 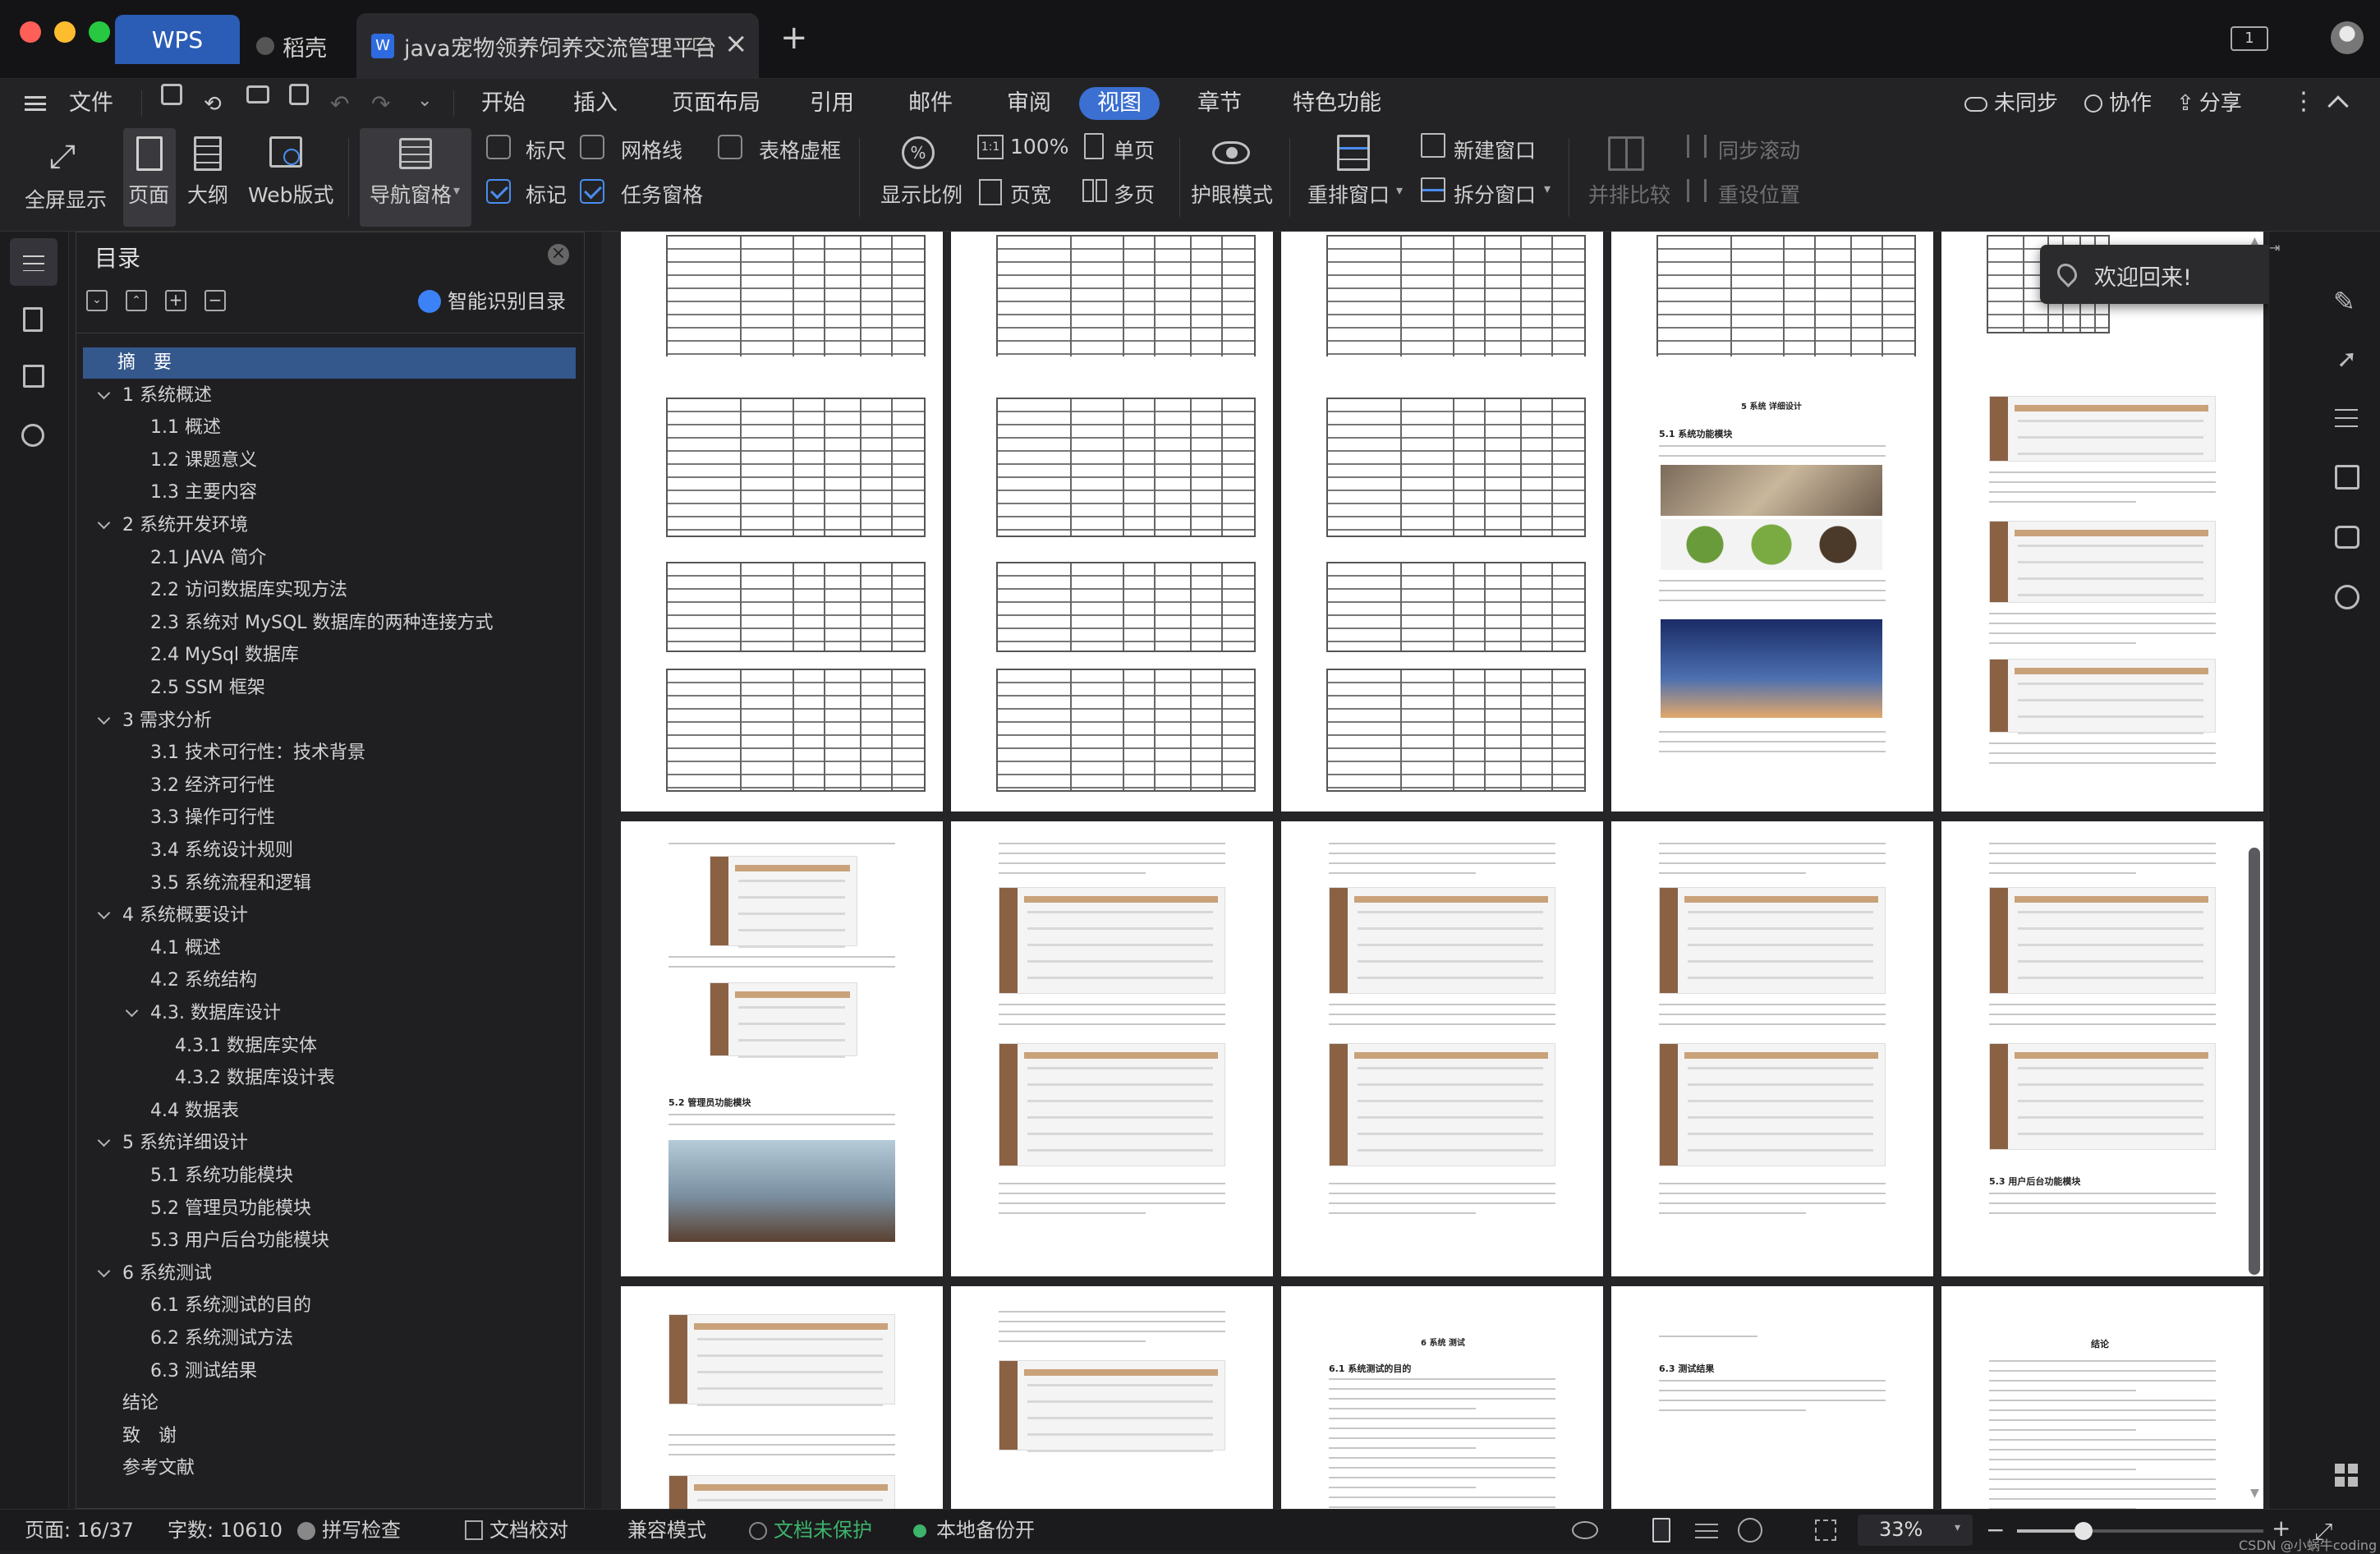 What do you see at coordinates (329, 948) in the screenshot?
I see `toc-item: 4.1 概述` at bounding box center [329, 948].